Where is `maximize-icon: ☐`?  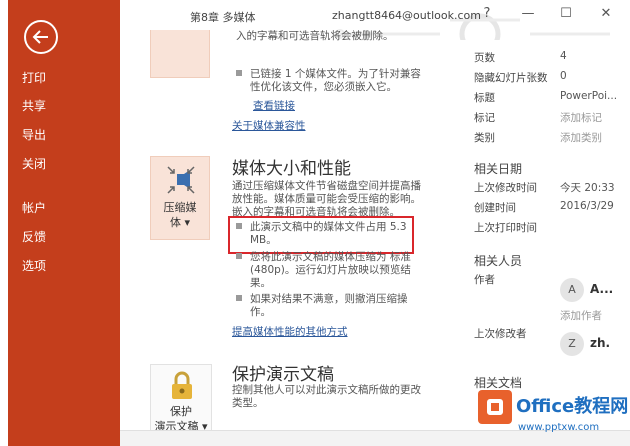 maximize-icon: ☐ is located at coordinates (566, 13).